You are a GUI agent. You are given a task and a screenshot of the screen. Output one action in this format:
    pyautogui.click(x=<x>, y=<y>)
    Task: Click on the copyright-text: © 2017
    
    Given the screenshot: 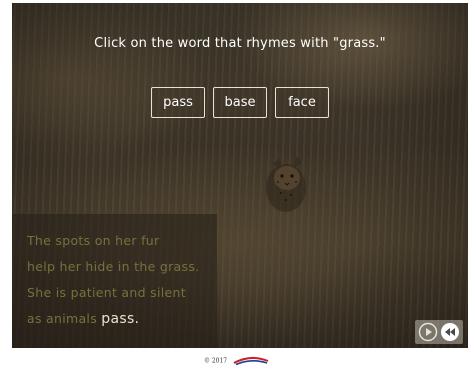 What is the action you would take?
    pyautogui.click(x=215, y=361)
    